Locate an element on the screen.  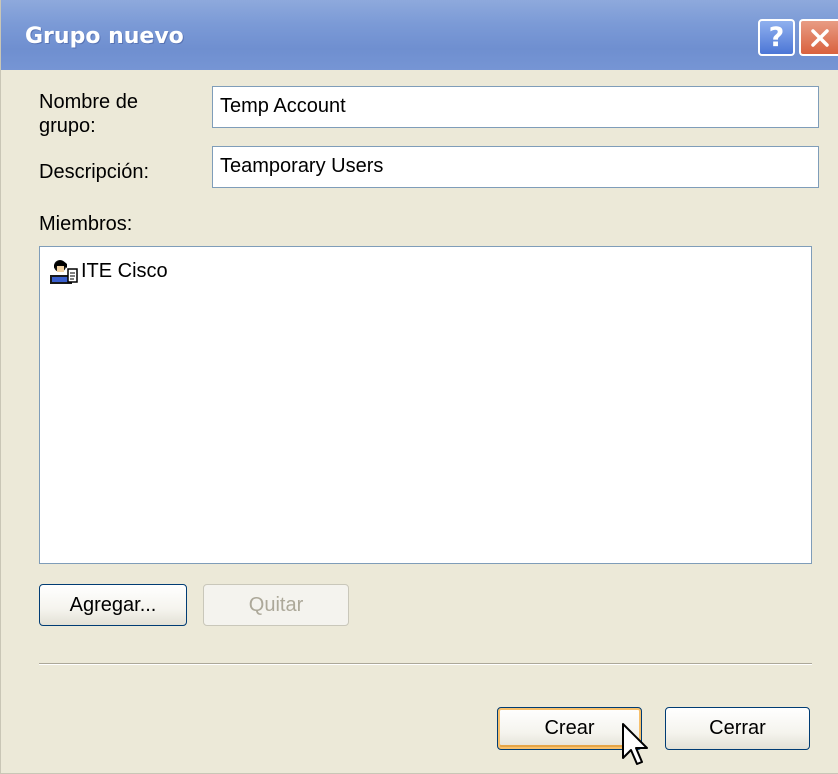
help-icon: ? is located at coordinates (776, 37).